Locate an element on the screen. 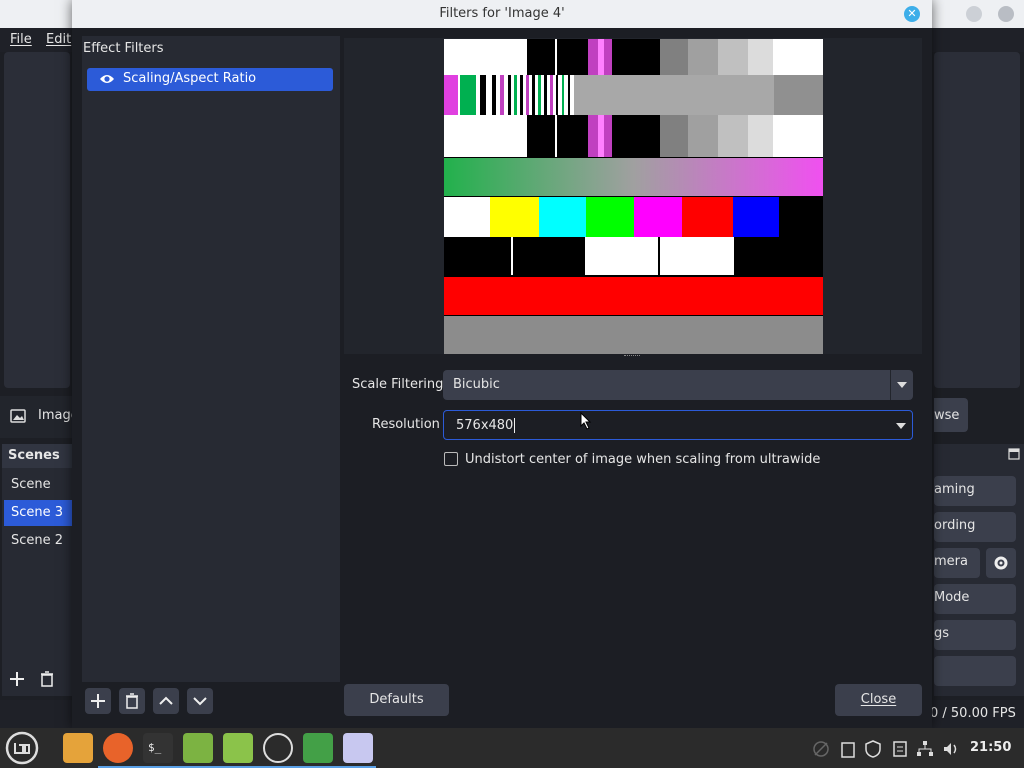 This screenshot has height=768, width=1024. clipboard-icon is located at coordinates (848, 749).